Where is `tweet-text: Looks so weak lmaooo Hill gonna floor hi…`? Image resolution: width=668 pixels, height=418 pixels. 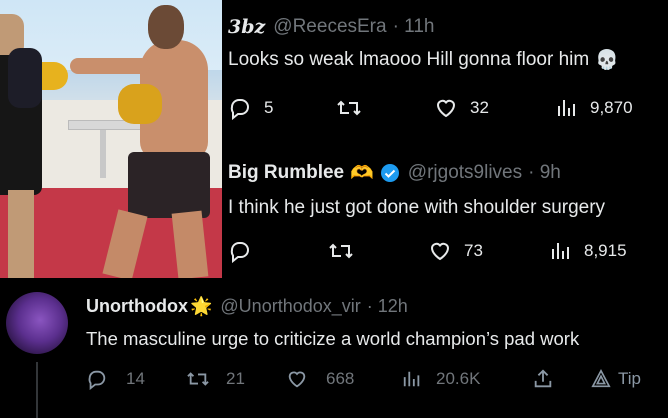 tweet-text: Looks so weak lmaooo Hill gonna floor hi… is located at coordinates (409, 59).